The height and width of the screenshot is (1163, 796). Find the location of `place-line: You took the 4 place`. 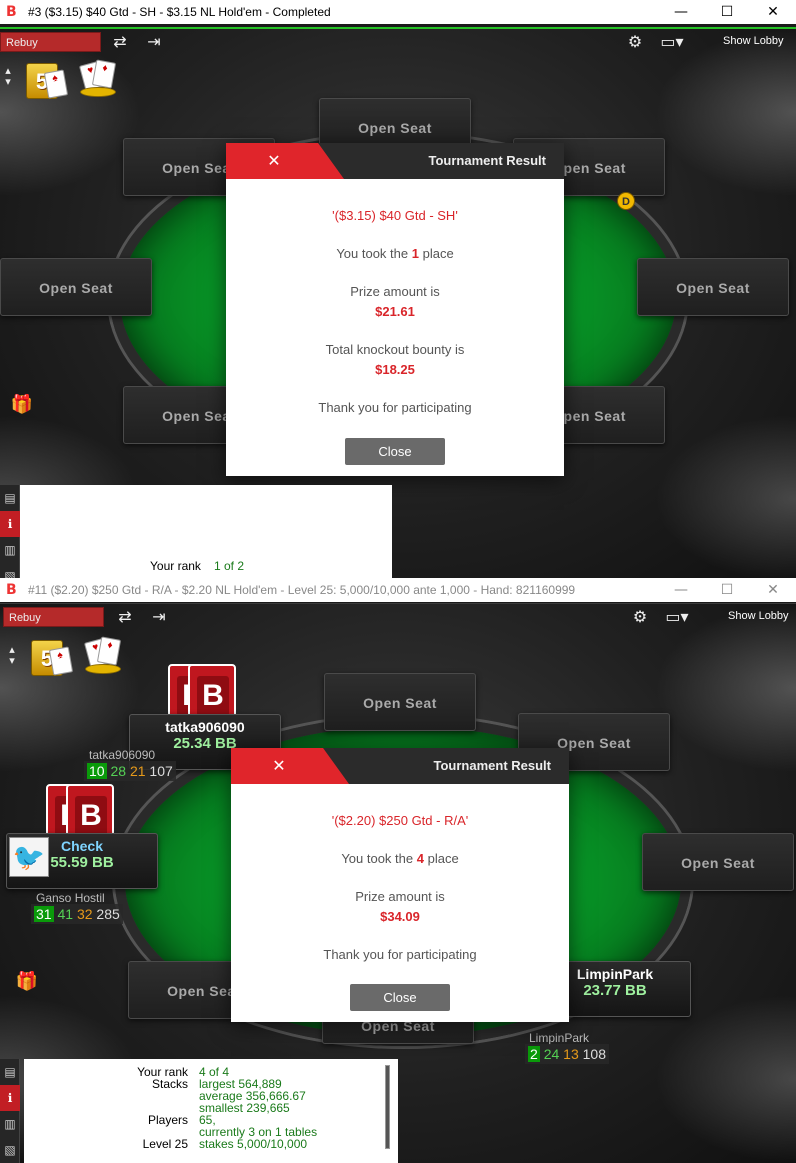

place-line: You took the 4 place is located at coordinates (400, 858).